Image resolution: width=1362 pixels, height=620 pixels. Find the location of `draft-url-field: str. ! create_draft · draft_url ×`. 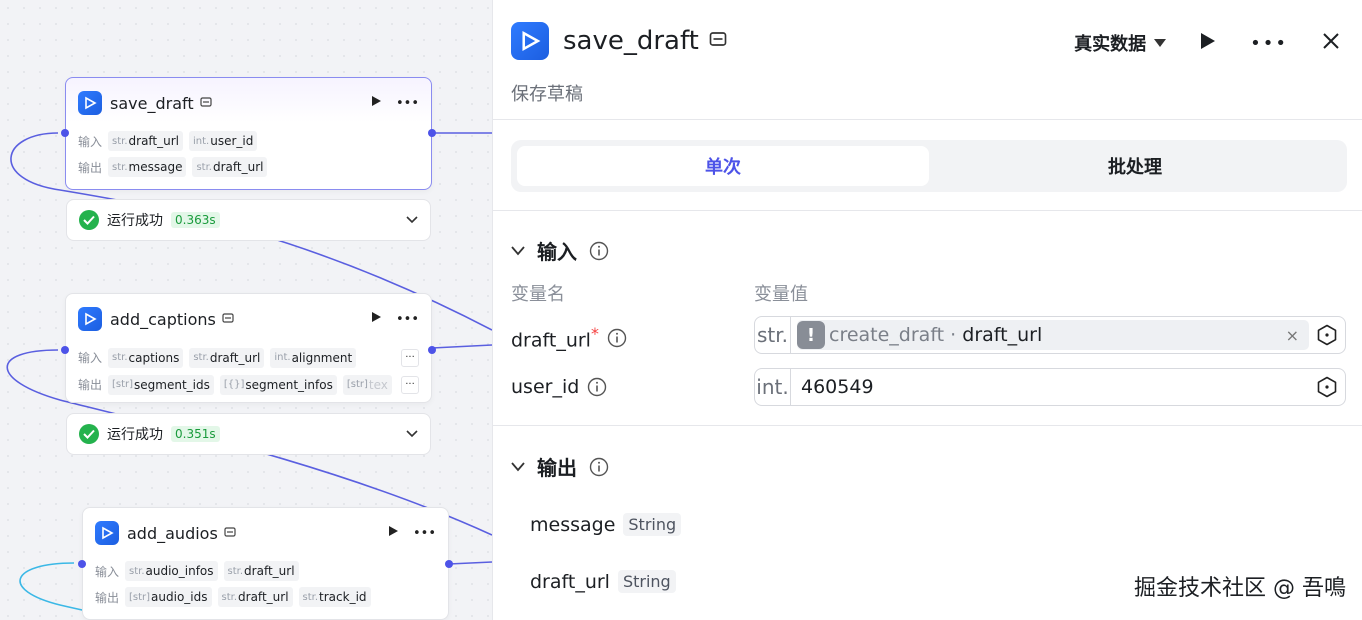

draft-url-field: str. ! create_draft · draft_url × is located at coordinates (1050, 335).